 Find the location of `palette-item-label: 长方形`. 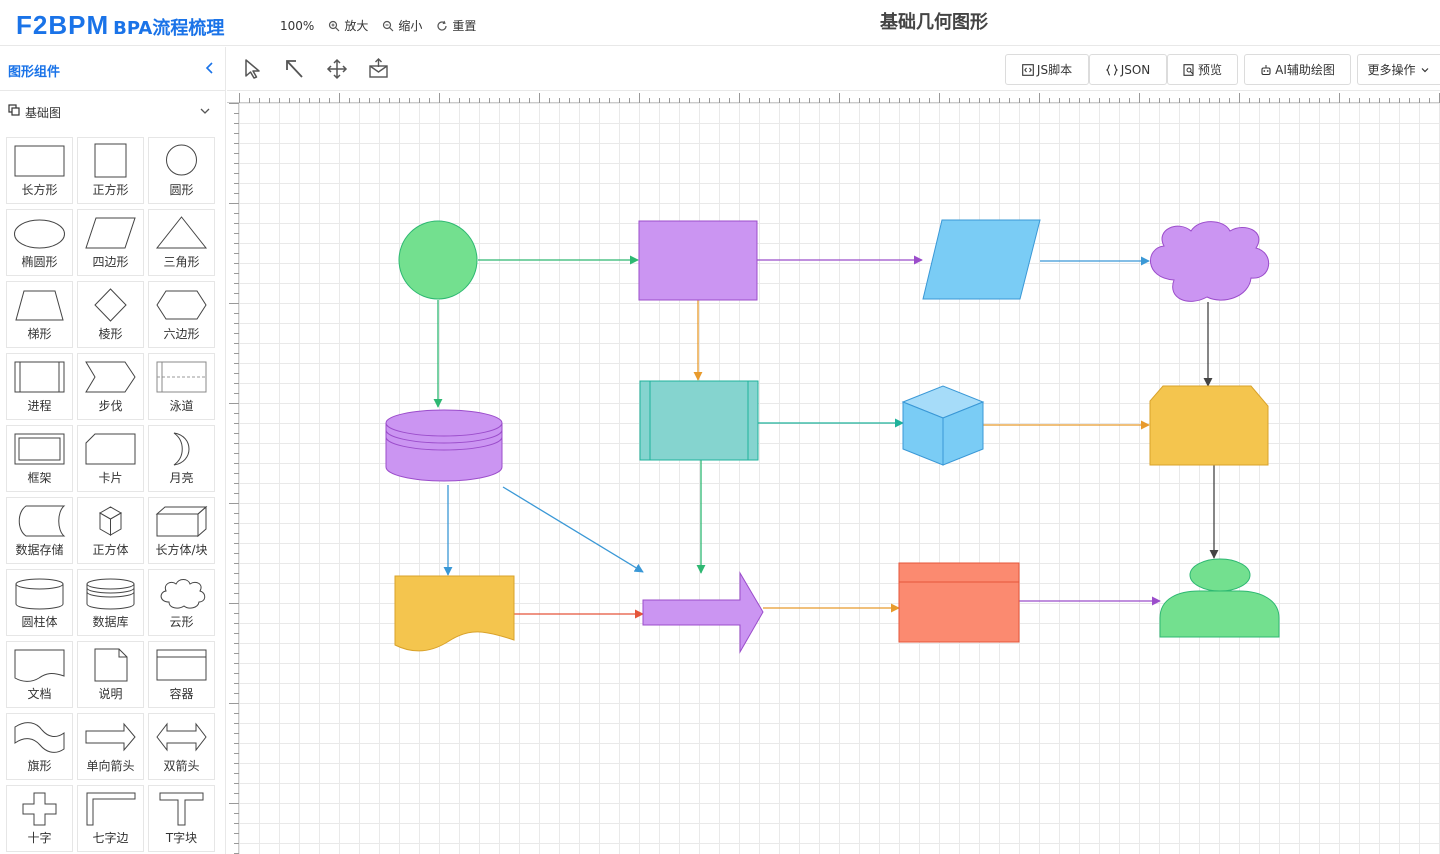

palette-item-label: 长方形 is located at coordinates (39, 190).